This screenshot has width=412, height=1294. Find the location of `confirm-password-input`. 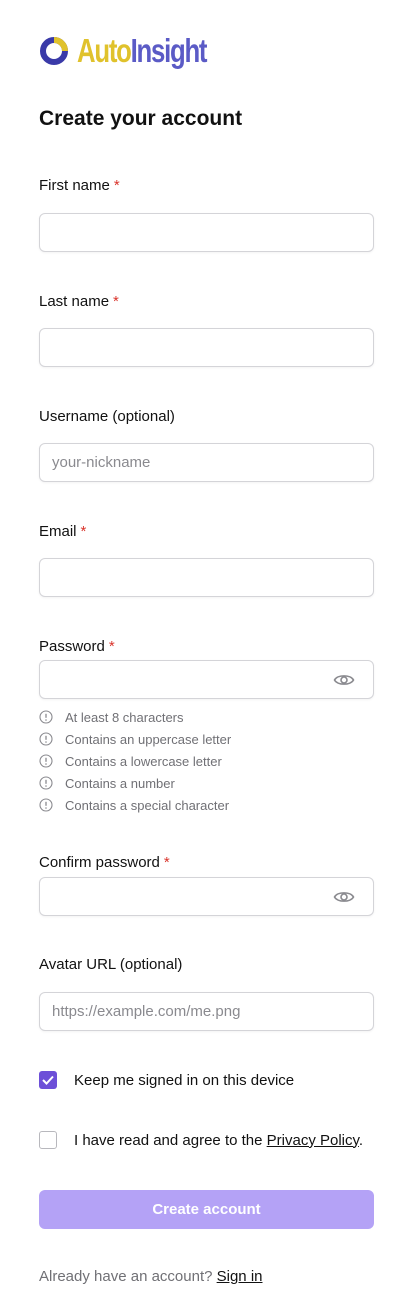

confirm-password-input is located at coordinates (206, 896).